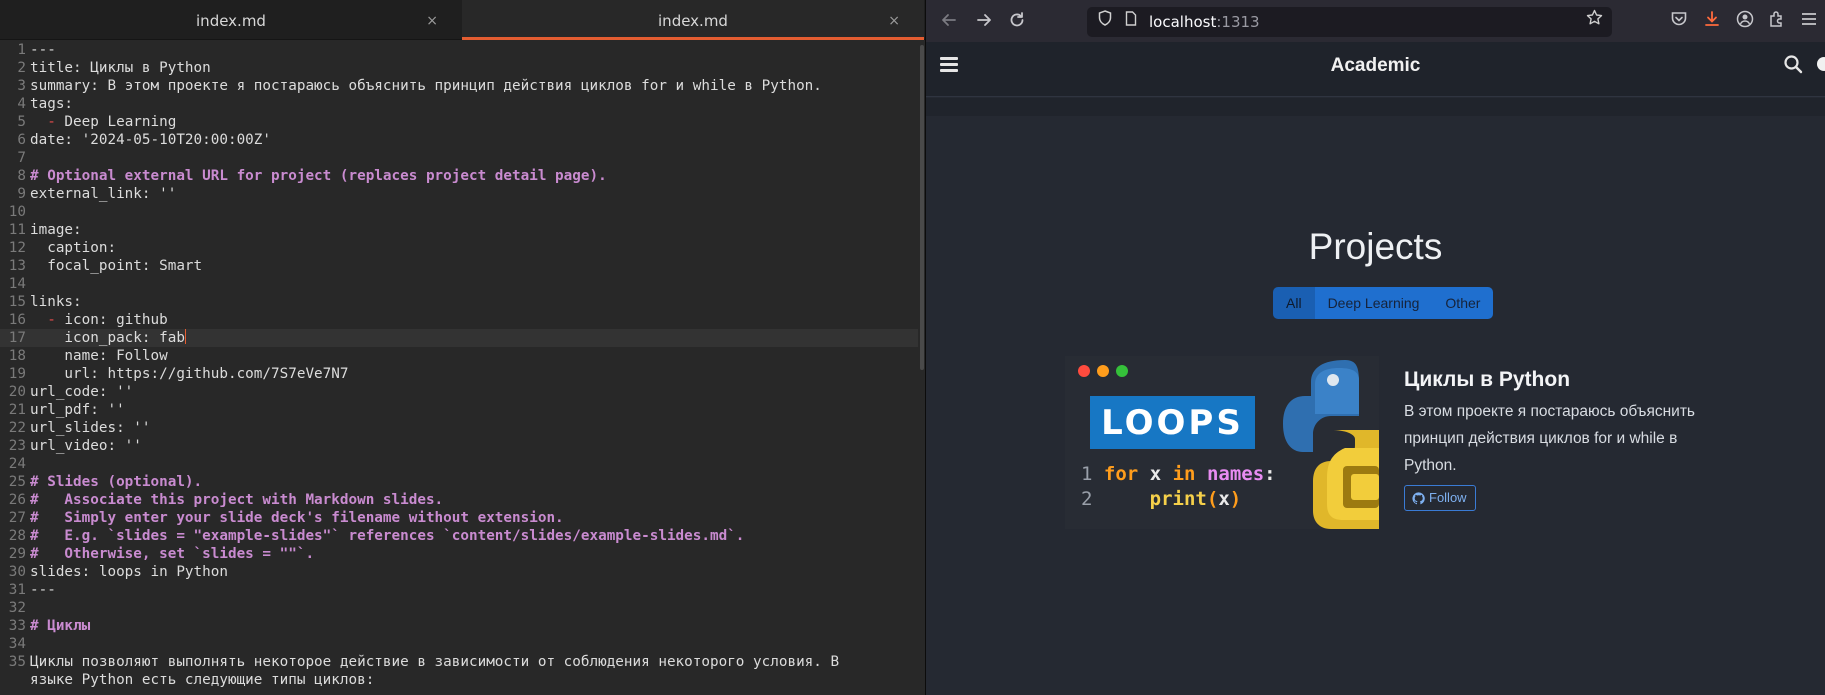 The height and width of the screenshot is (695, 1825). What do you see at coordinates (1712, 21) in the screenshot?
I see `download-icon` at bounding box center [1712, 21].